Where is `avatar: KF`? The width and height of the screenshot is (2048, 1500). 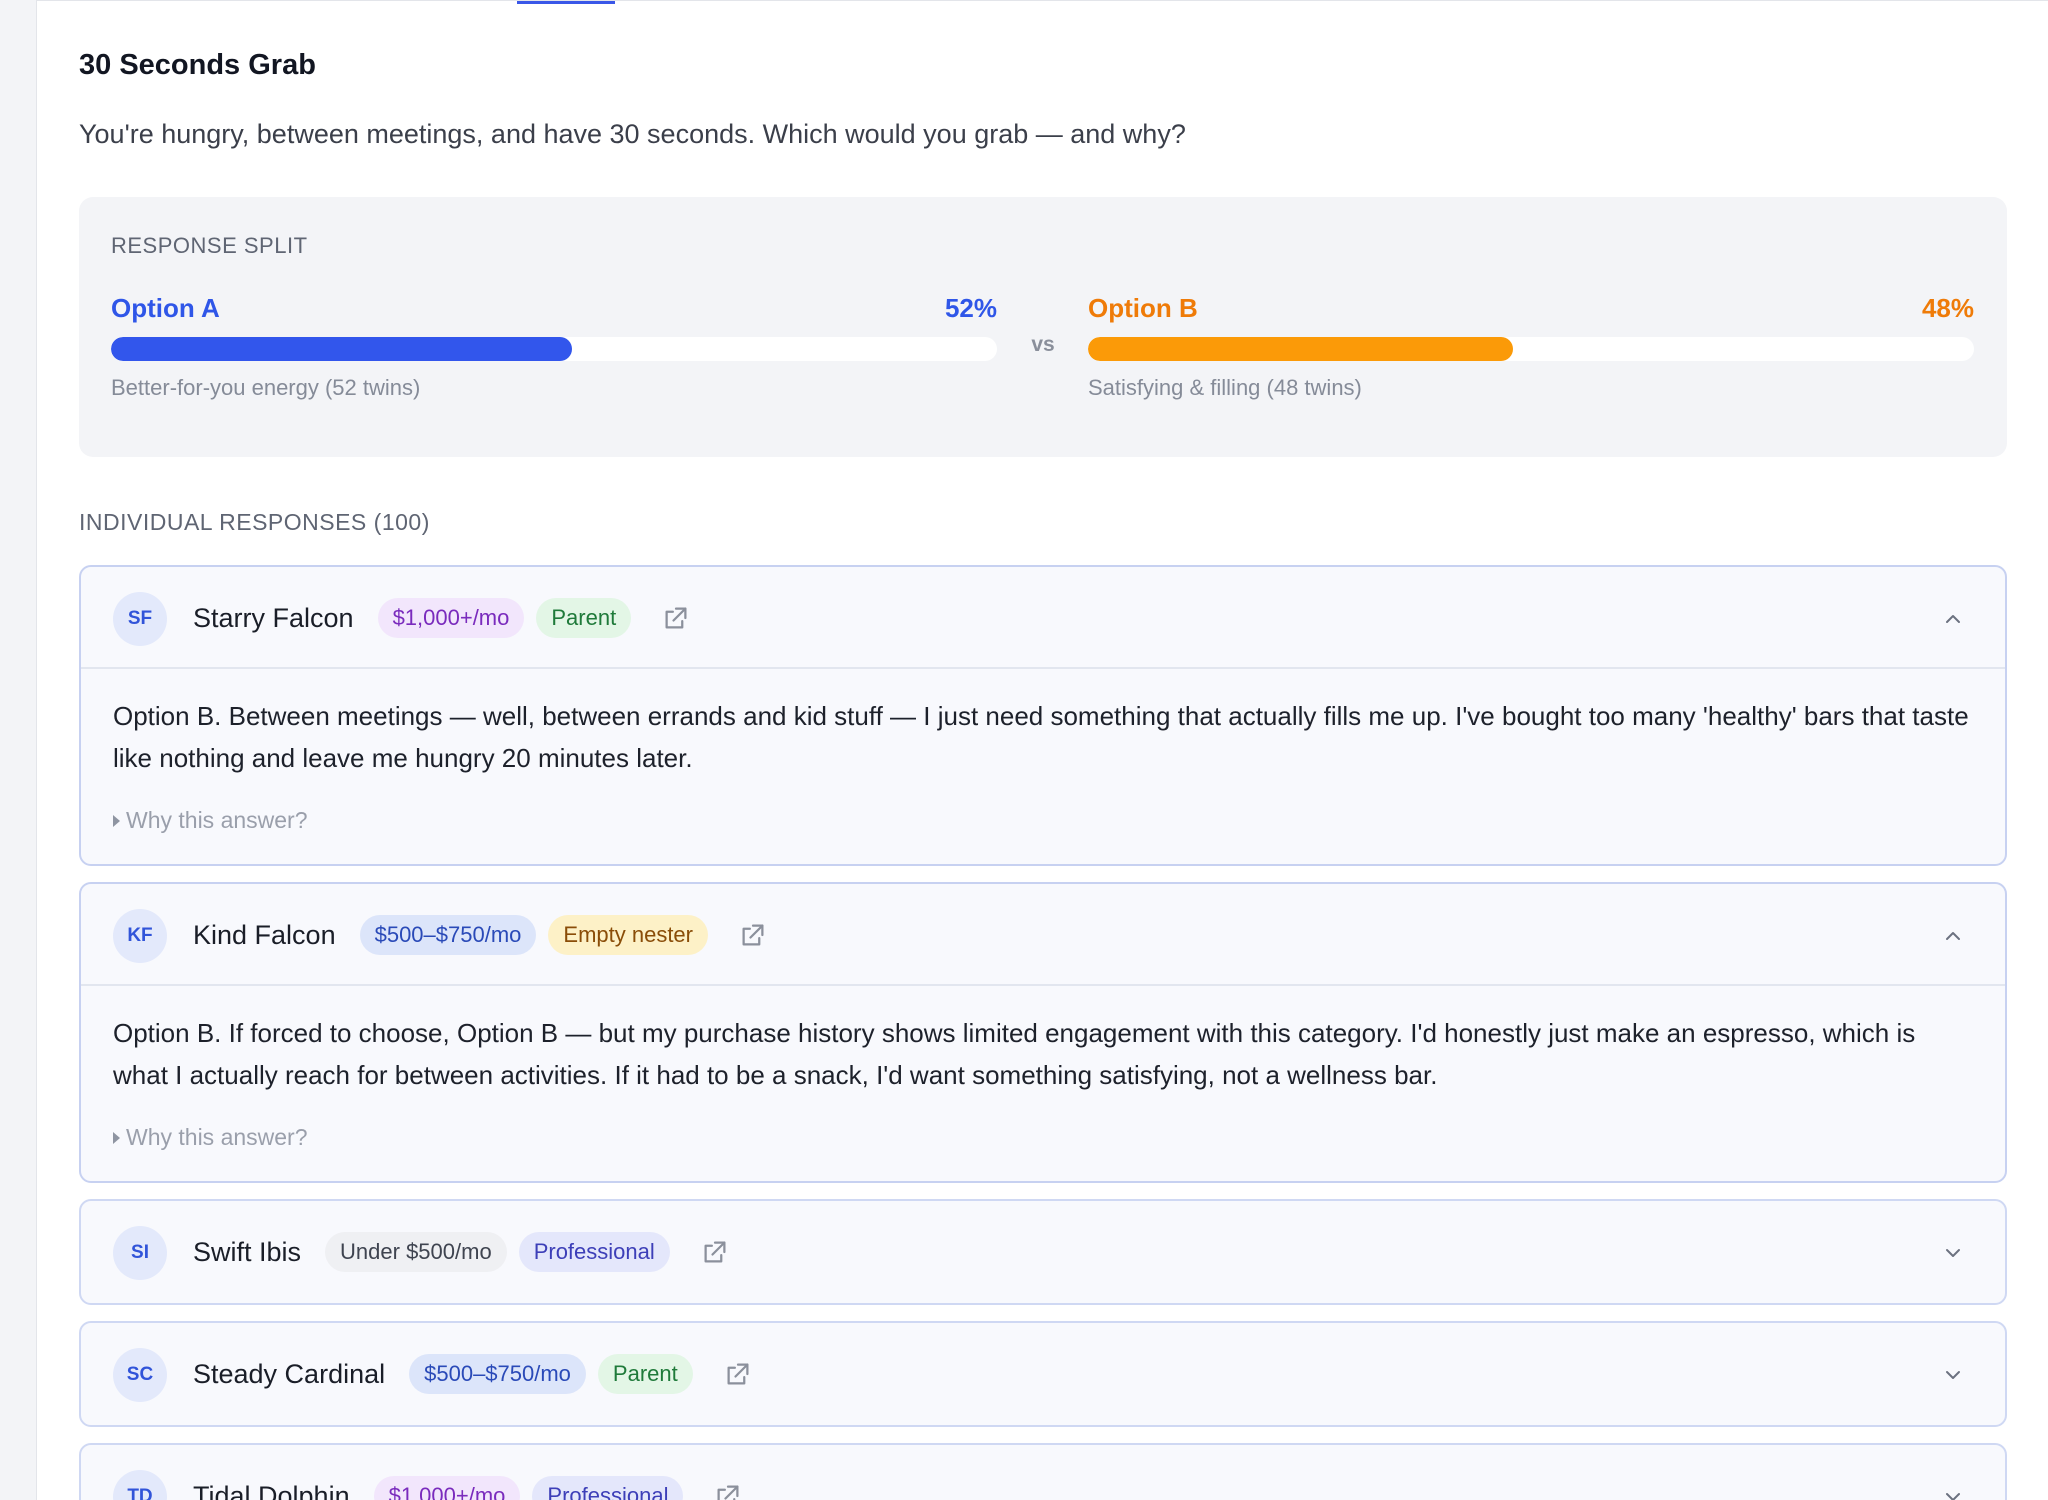
avatar: KF is located at coordinates (140, 936).